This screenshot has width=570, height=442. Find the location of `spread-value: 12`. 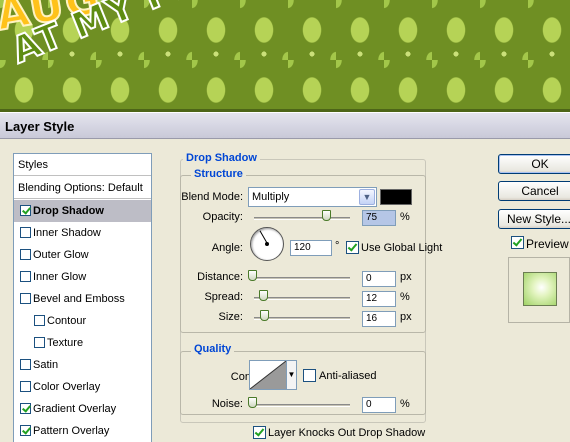

spread-value: 12 is located at coordinates (372, 298).